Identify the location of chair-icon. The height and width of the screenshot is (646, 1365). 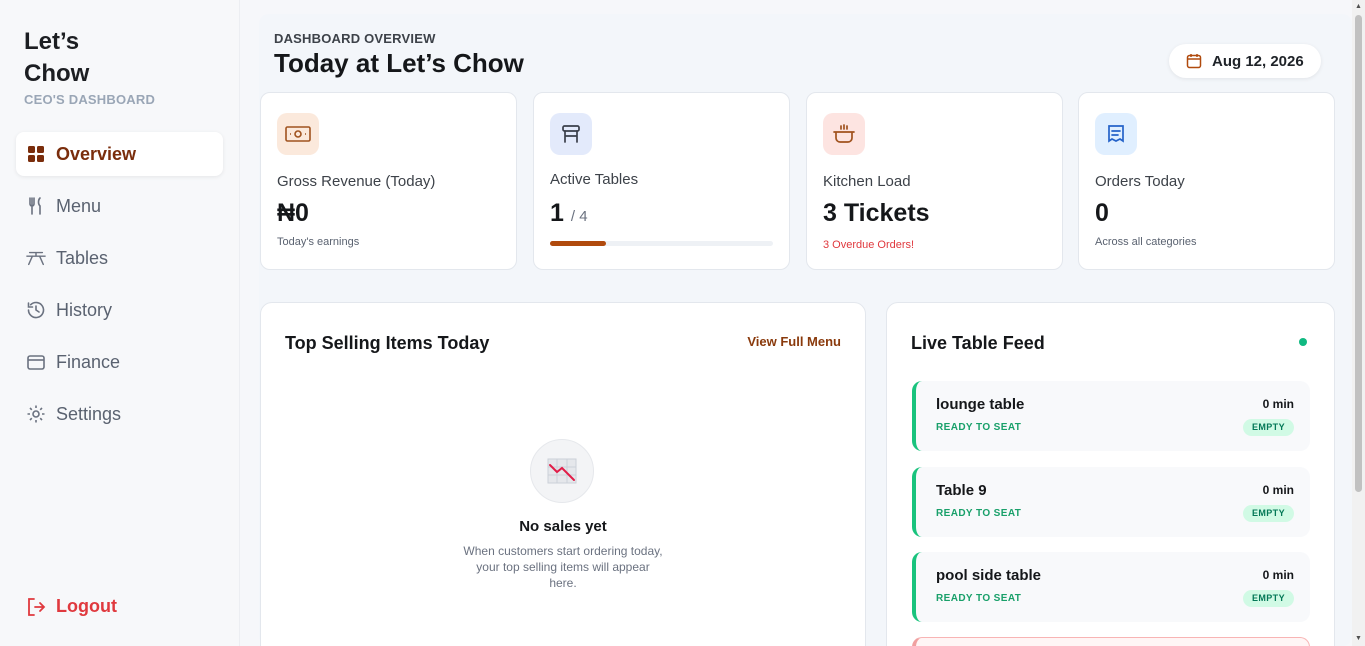
(571, 134).